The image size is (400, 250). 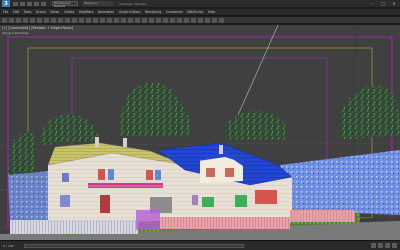 I want to click on rendered-frame-icon, so click(x=214, y=20).